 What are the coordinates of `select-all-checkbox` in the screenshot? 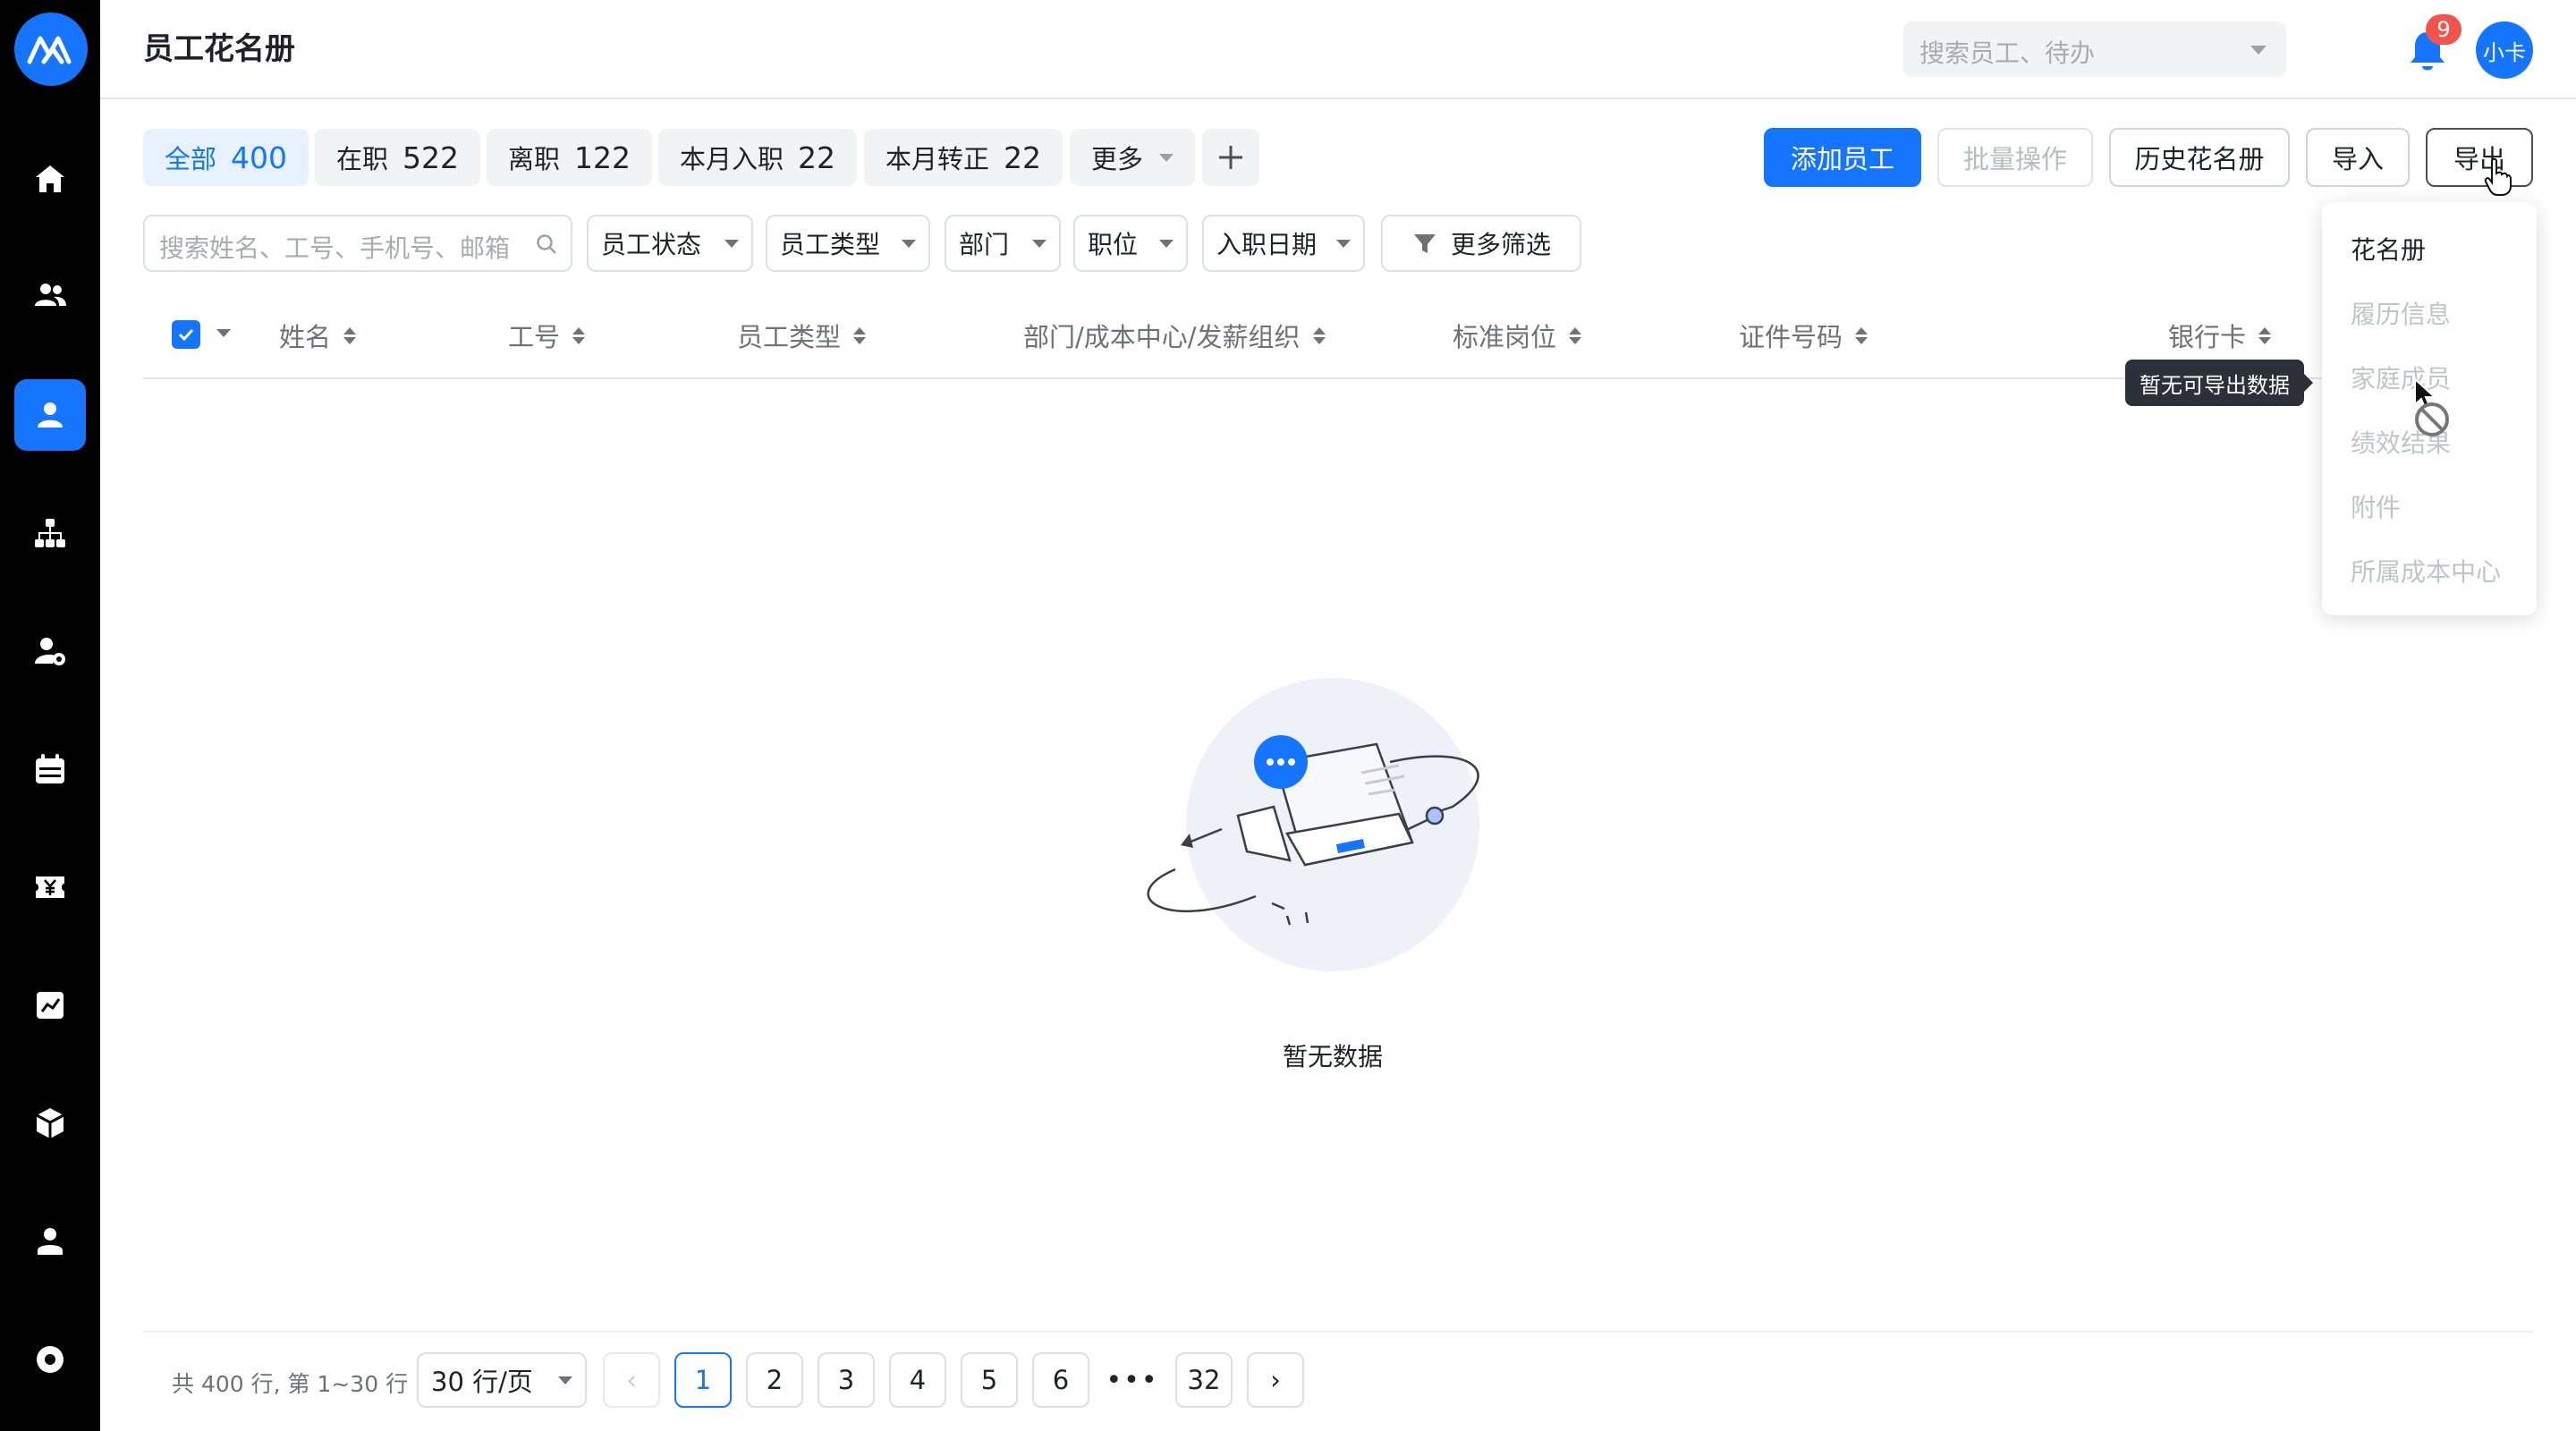 It's located at (186, 334).